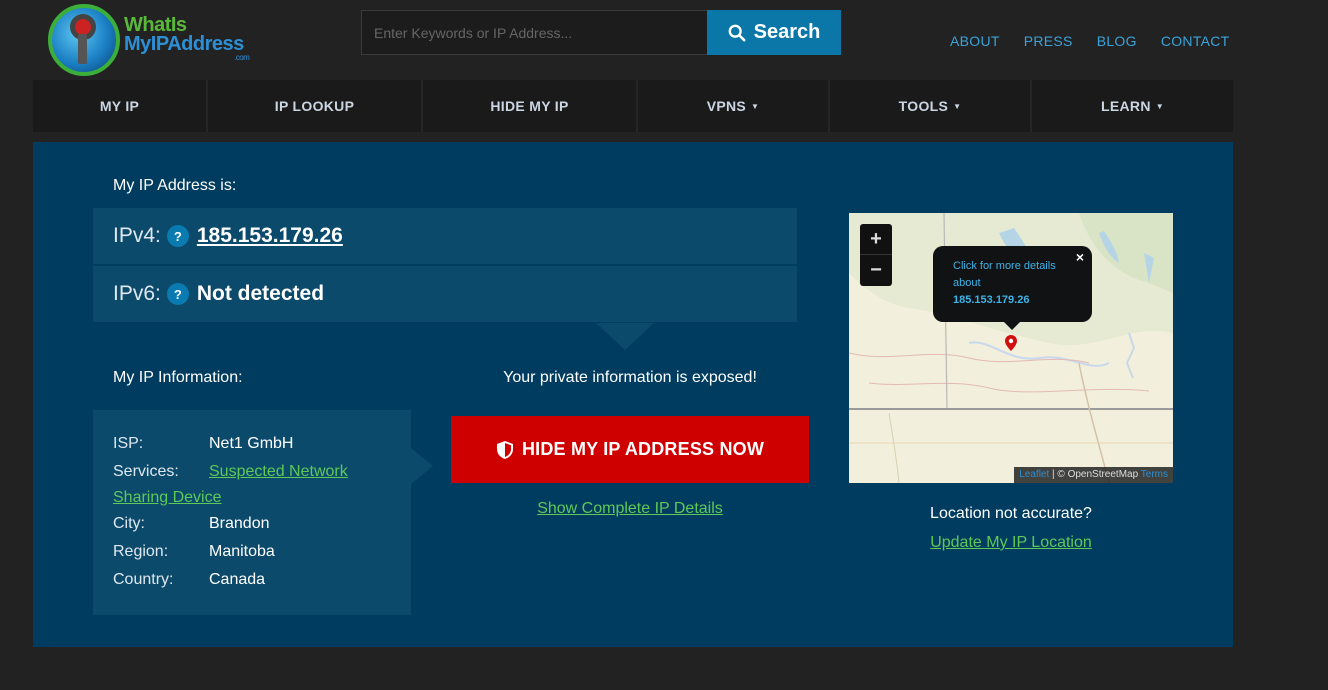 Image resolution: width=1328 pixels, height=690 pixels. Describe the element at coordinates (422, 466) in the screenshot. I see `info-arrow` at that location.